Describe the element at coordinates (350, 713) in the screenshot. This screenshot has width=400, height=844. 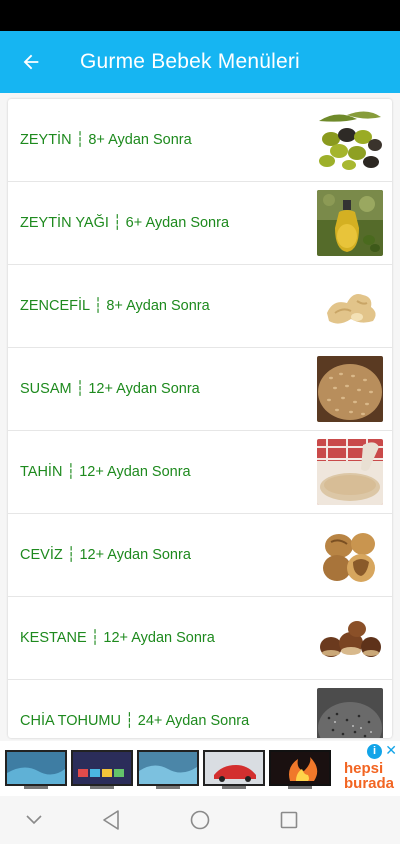
I see `chia-seeds-image` at that location.